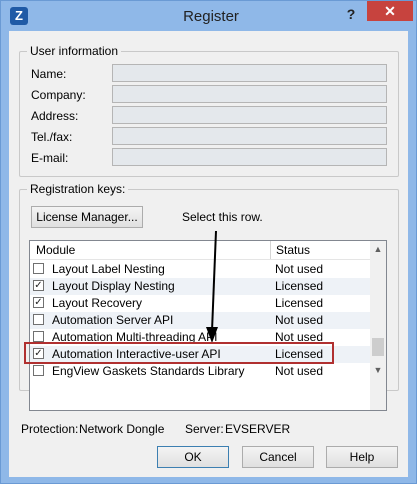 The image size is (417, 484). I want to click on highlight-box, so click(179, 353).